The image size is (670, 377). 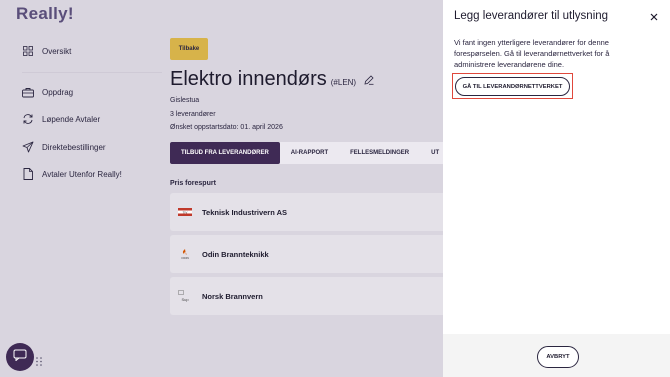 I want to click on sidebar-item-oppdrag: Oppdrag, so click(x=47, y=92).